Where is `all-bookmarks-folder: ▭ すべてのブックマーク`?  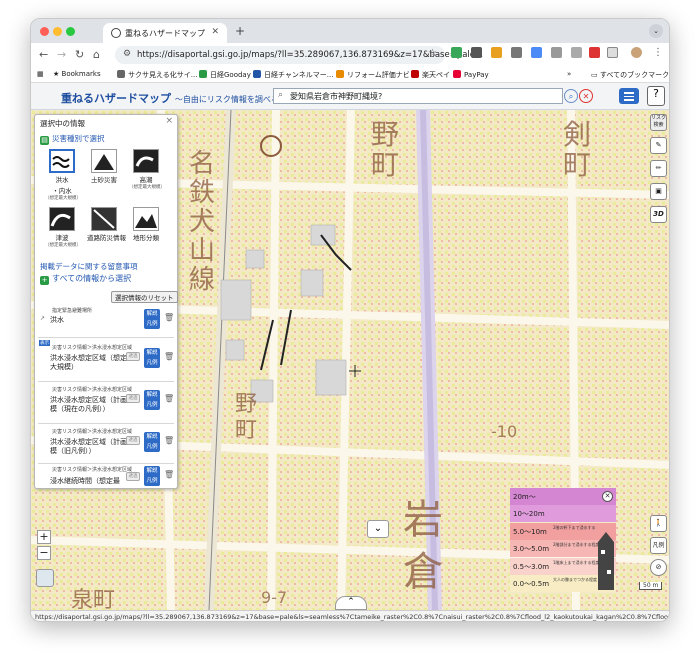 all-bookmarks-folder: ▭ すべてのブックマーク is located at coordinates (630, 75).